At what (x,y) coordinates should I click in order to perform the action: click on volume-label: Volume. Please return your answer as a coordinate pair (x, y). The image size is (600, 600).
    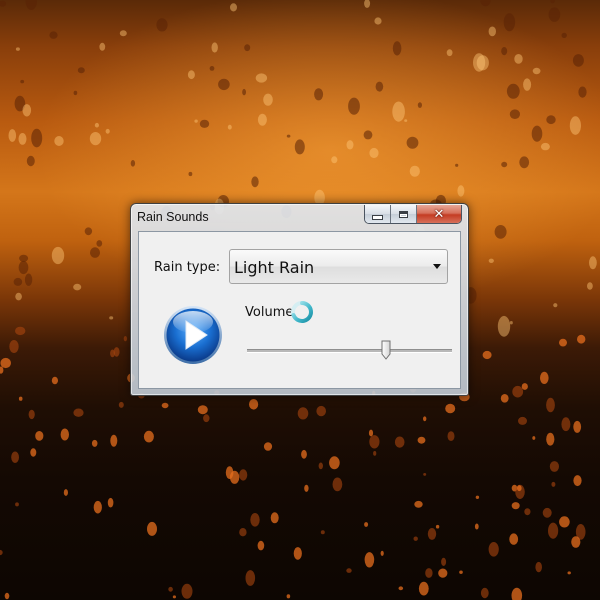
    Looking at the image, I should click on (269, 312).